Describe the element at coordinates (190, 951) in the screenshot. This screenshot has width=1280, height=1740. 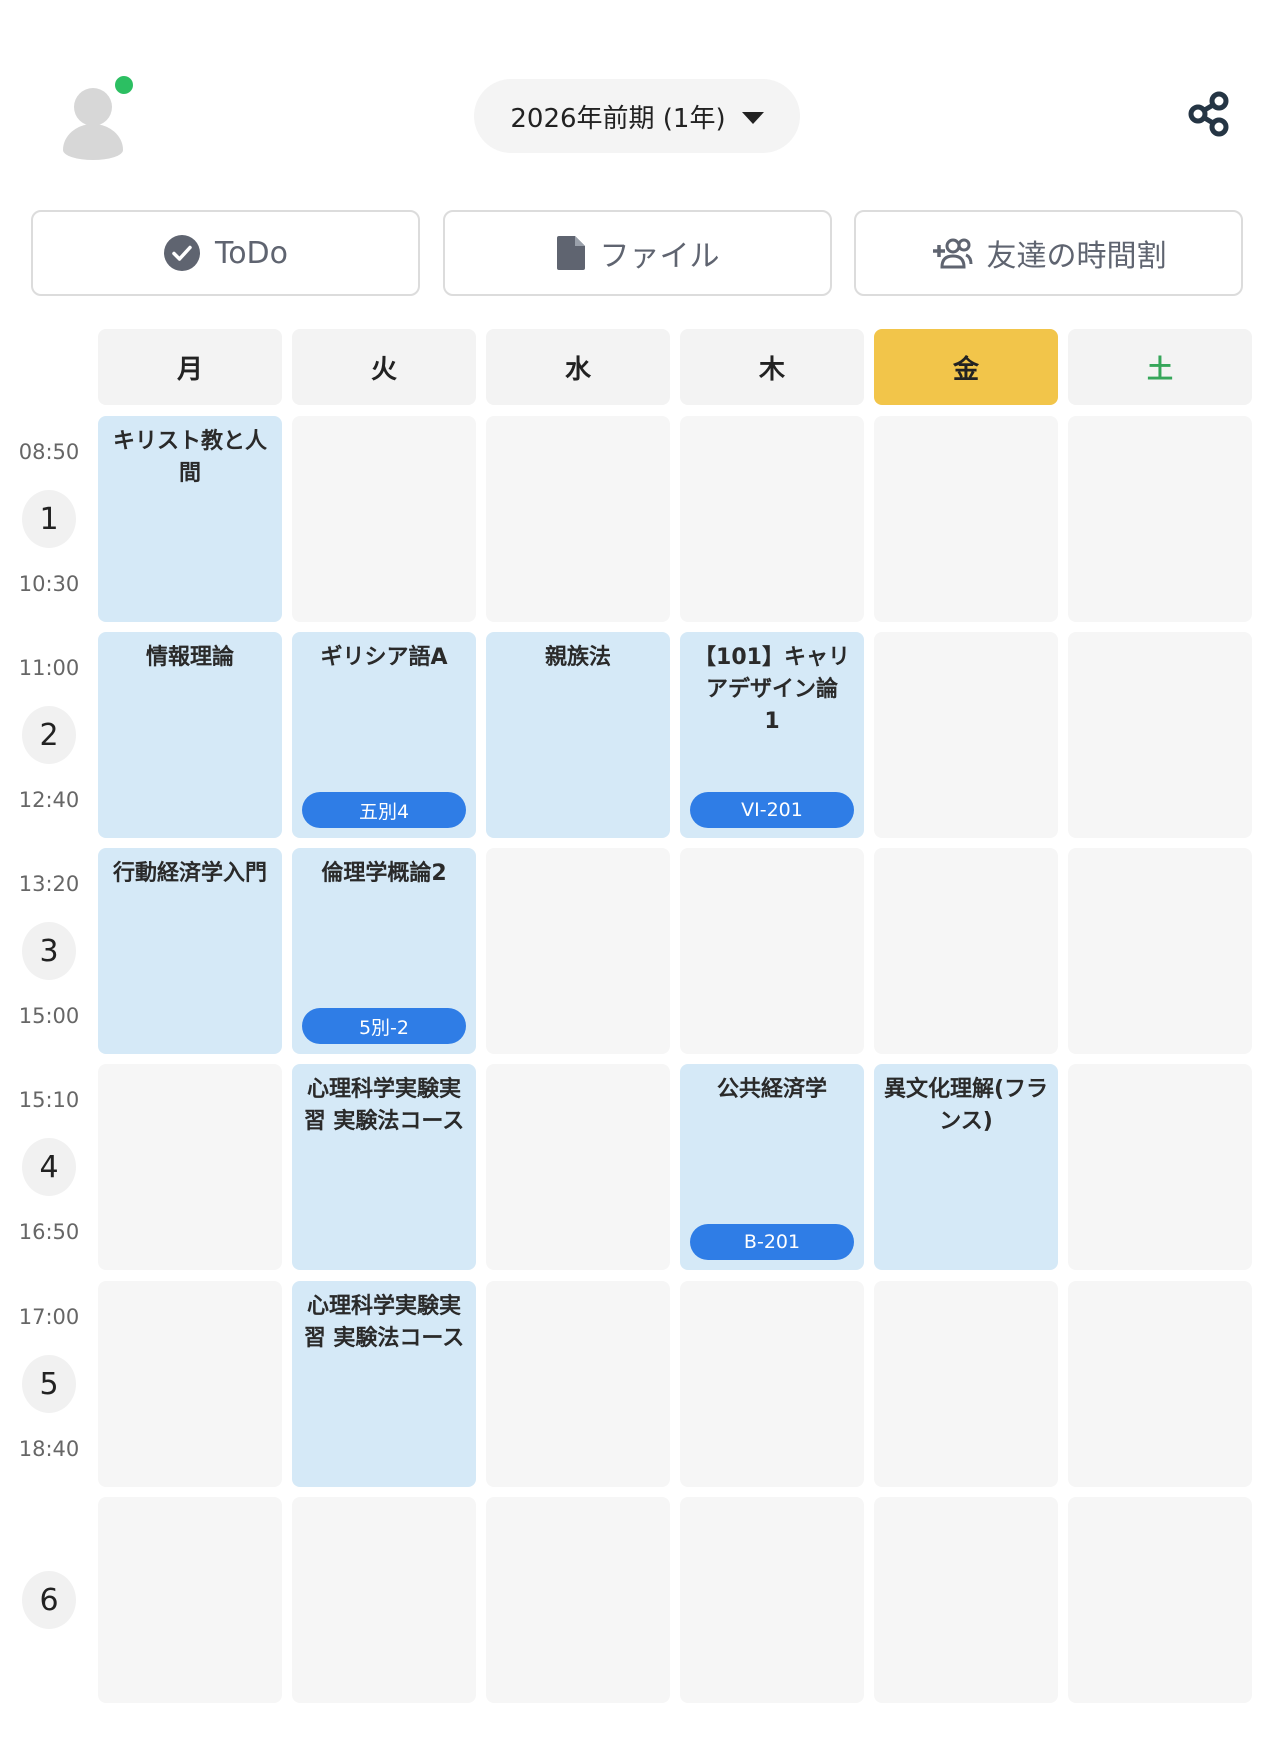
I see `class-cell: 行動経済学入門` at that location.